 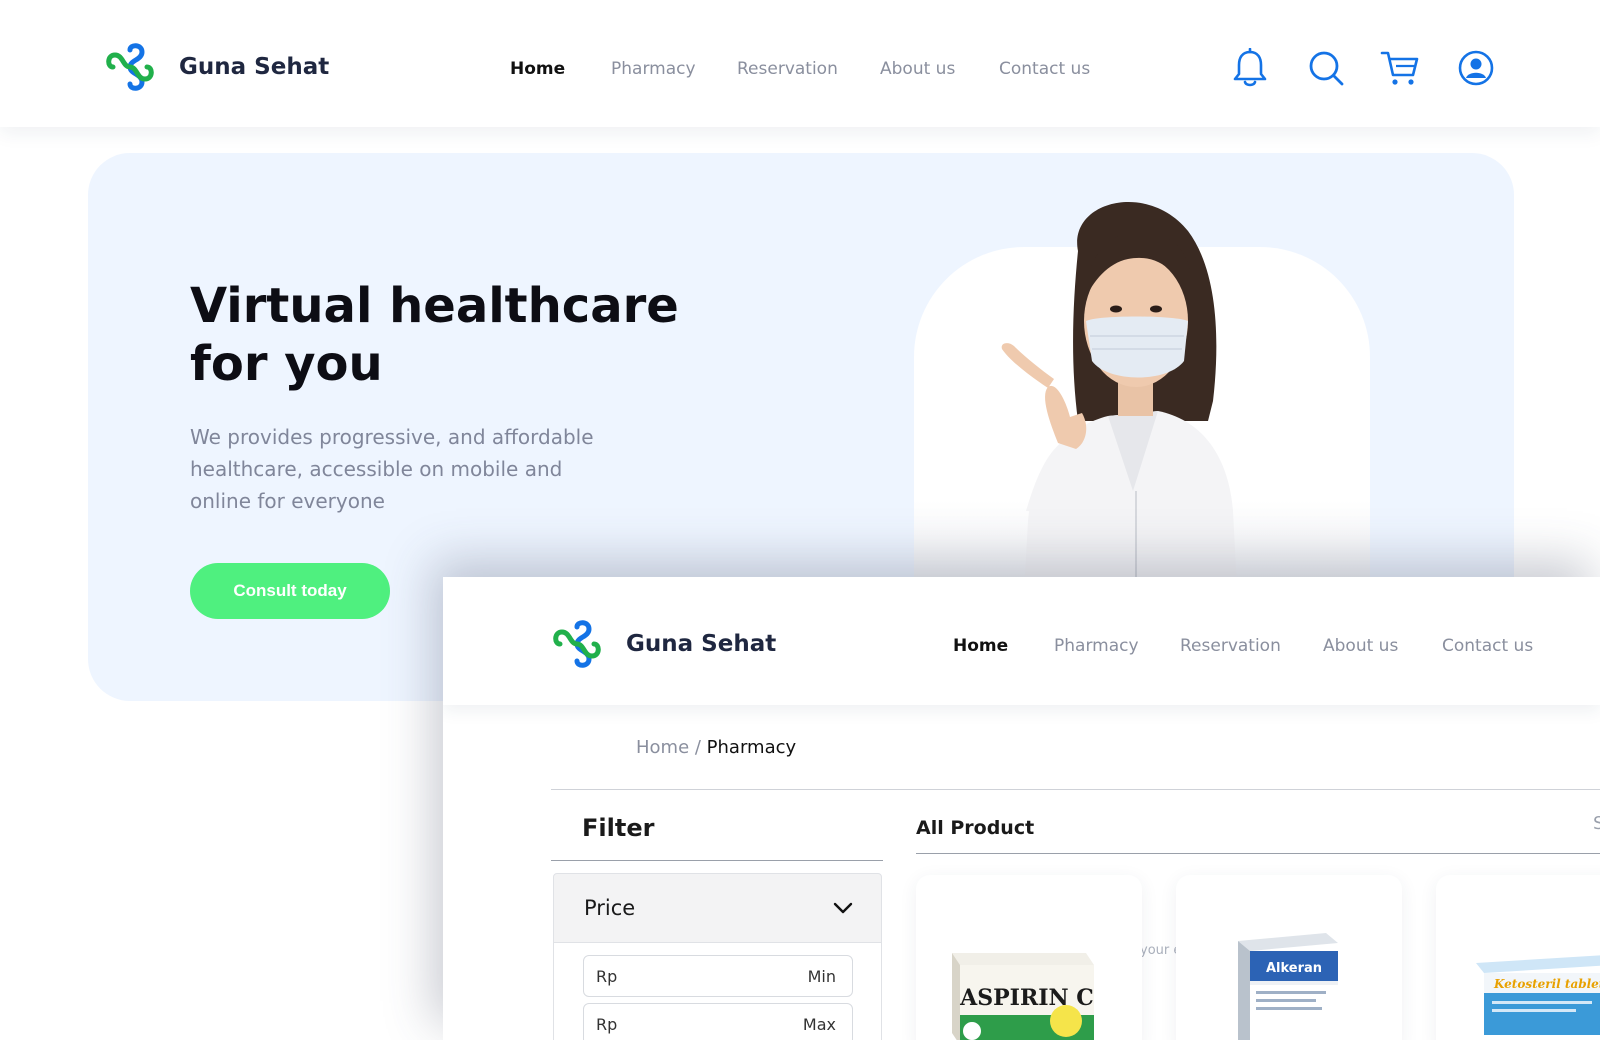 What do you see at coordinates (1538, 995) in the screenshot?
I see `product-image: Ketosteril tablets` at bounding box center [1538, 995].